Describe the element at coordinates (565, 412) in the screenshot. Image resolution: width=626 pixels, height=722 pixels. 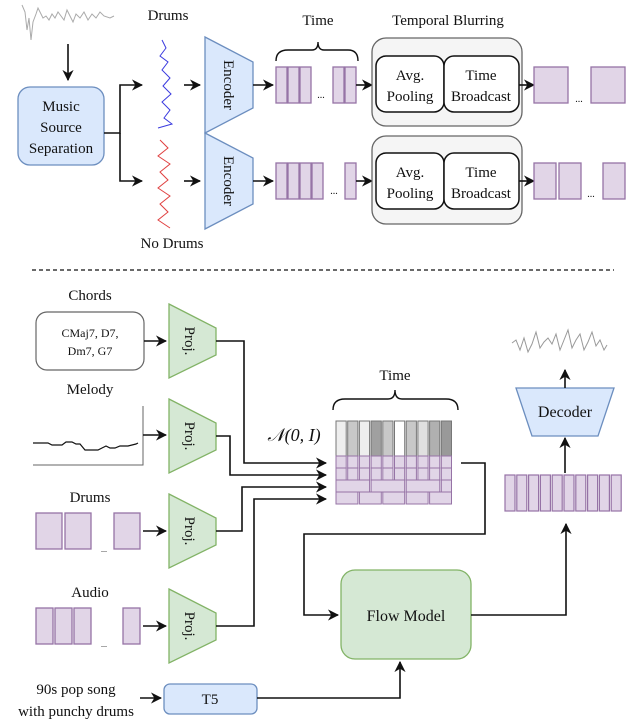
I see `decoder-label: Decoder` at that location.